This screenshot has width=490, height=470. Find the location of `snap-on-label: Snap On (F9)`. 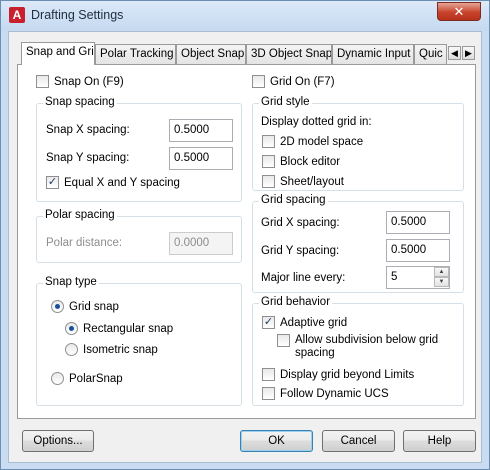

snap-on-label: Snap On (F9) is located at coordinates (89, 81).